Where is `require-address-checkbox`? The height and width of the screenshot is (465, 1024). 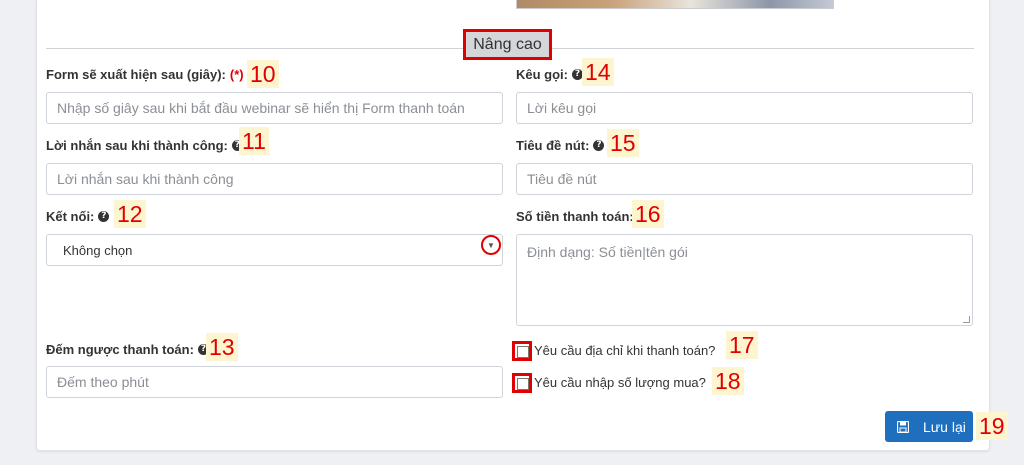
require-address-checkbox is located at coordinates (522, 351).